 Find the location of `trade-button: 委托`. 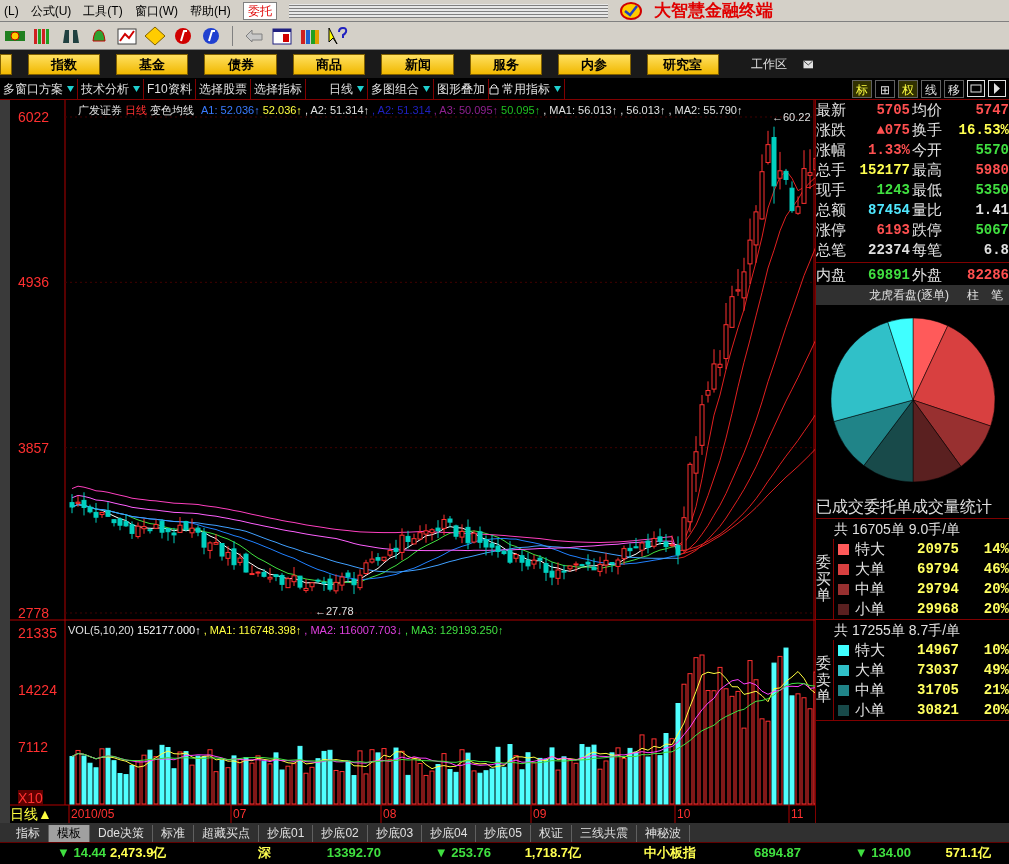

trade-button: 委托 is located at coordinates (259, 10).